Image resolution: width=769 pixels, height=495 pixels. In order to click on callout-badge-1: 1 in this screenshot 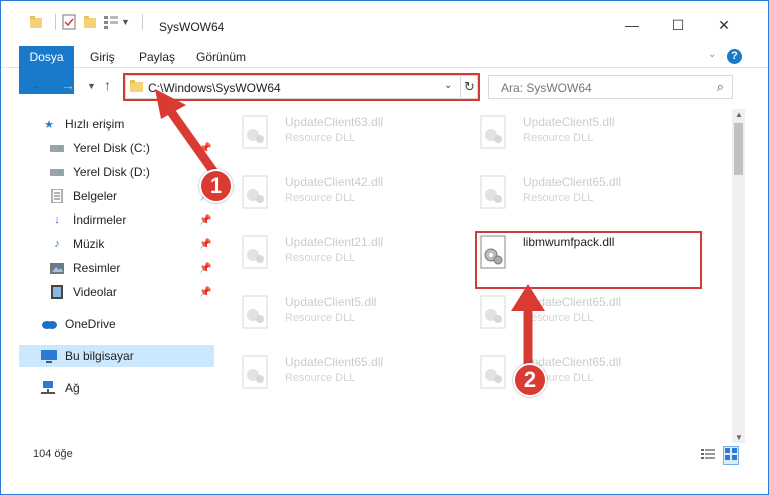, I will do `click(216, 186)`.